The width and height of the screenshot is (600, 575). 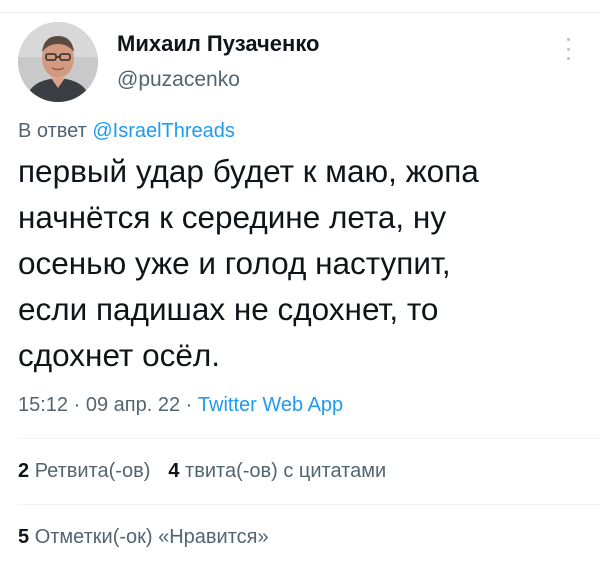 I want to click on tweet-time: 15:12, so click(x=43, y=405).